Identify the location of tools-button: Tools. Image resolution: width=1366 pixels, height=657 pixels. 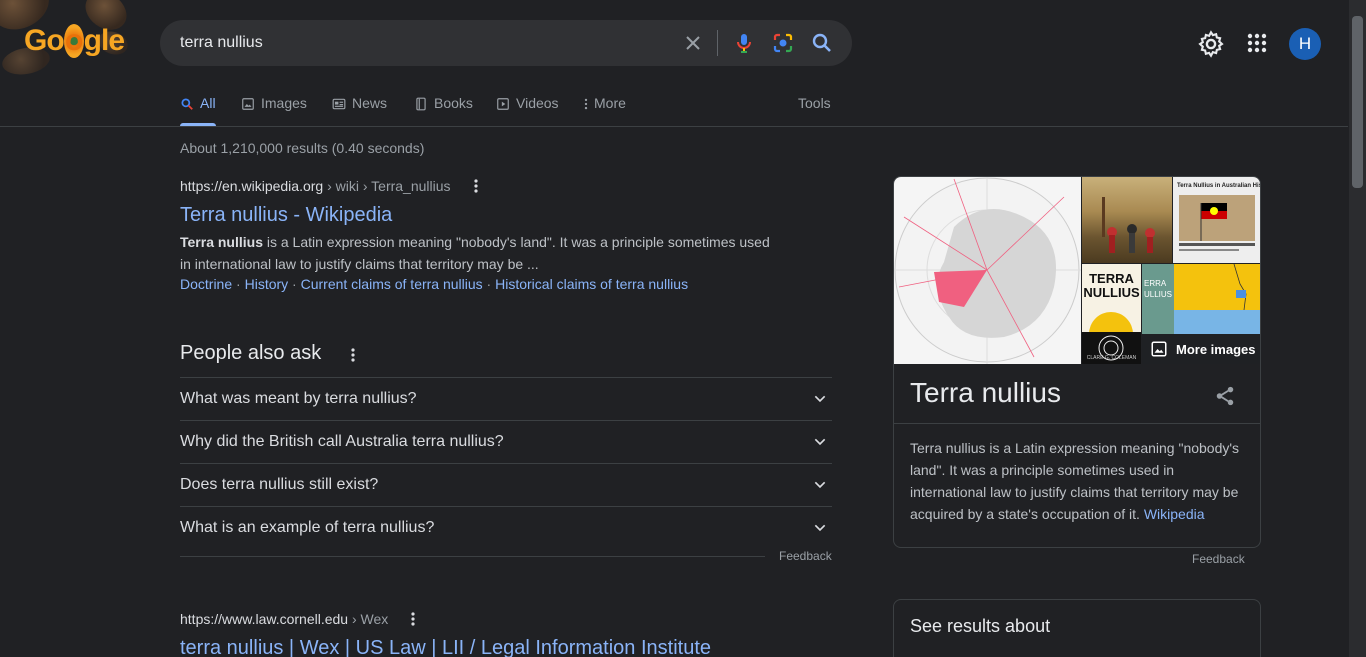
(814, 108).